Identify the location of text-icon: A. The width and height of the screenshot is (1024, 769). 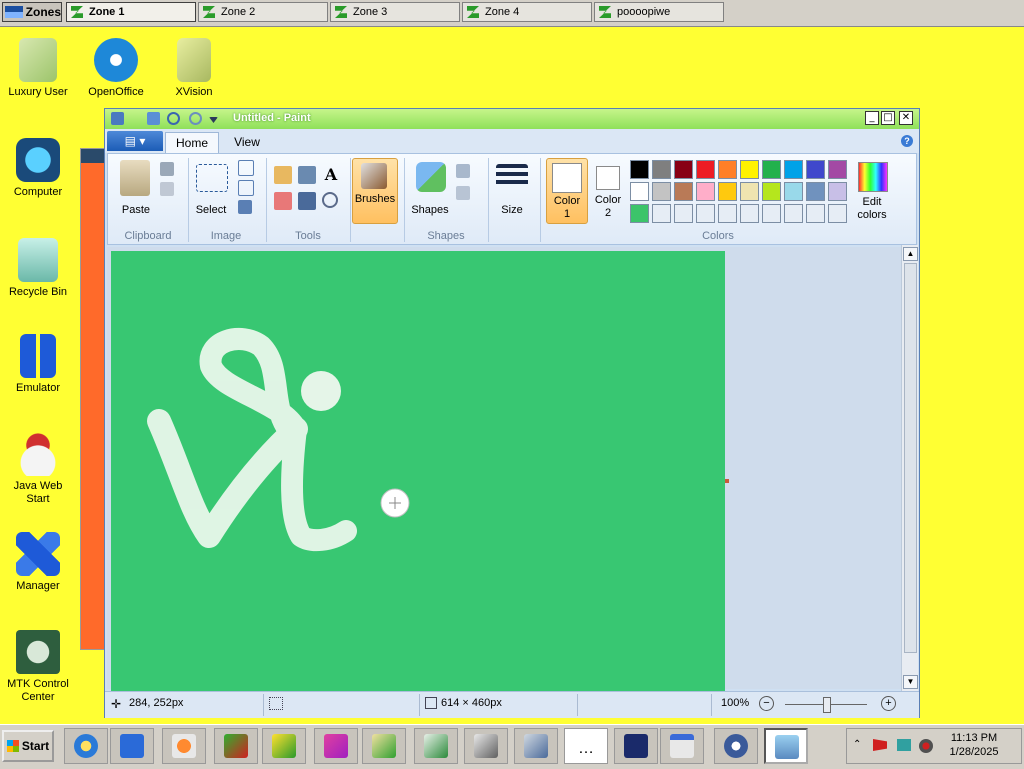
(331, 175).